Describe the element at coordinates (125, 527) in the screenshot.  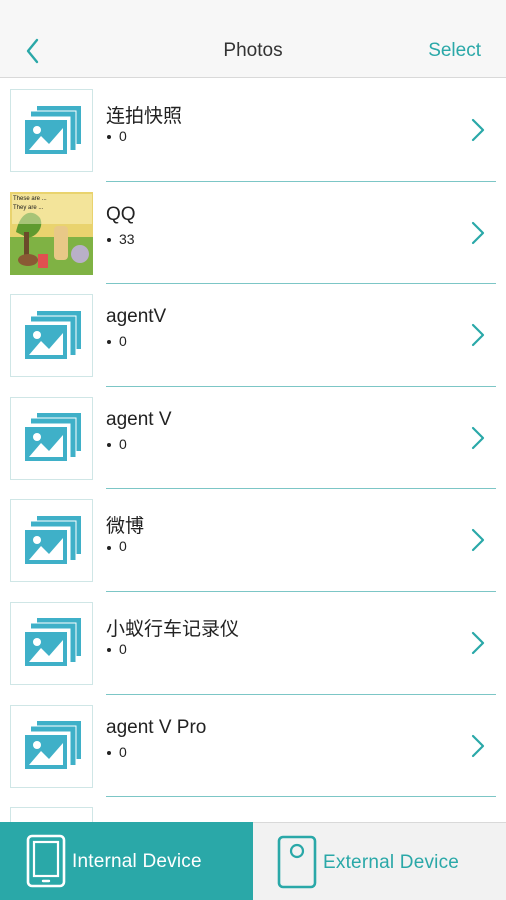
I see `album-title: 微博` at that location.